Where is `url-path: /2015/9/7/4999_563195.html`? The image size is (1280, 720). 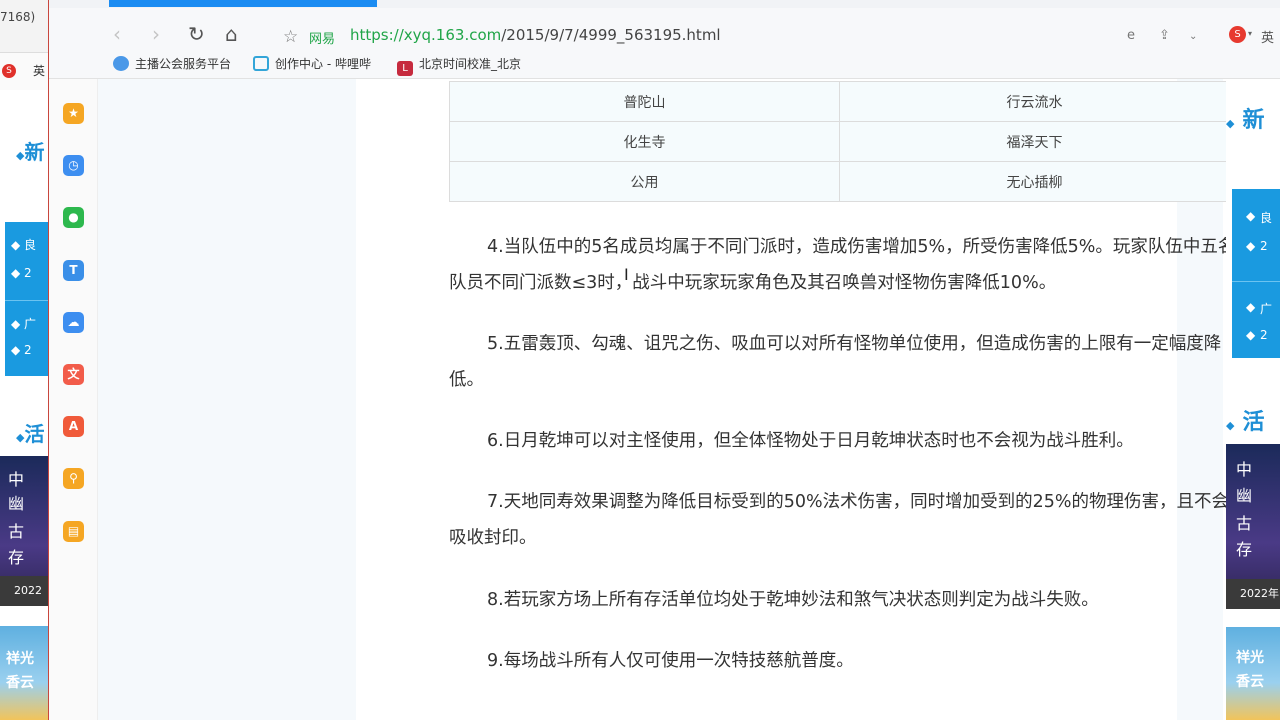
url-path: /2015/9/7/4999_563195.html is located at coordinates (611, 35).